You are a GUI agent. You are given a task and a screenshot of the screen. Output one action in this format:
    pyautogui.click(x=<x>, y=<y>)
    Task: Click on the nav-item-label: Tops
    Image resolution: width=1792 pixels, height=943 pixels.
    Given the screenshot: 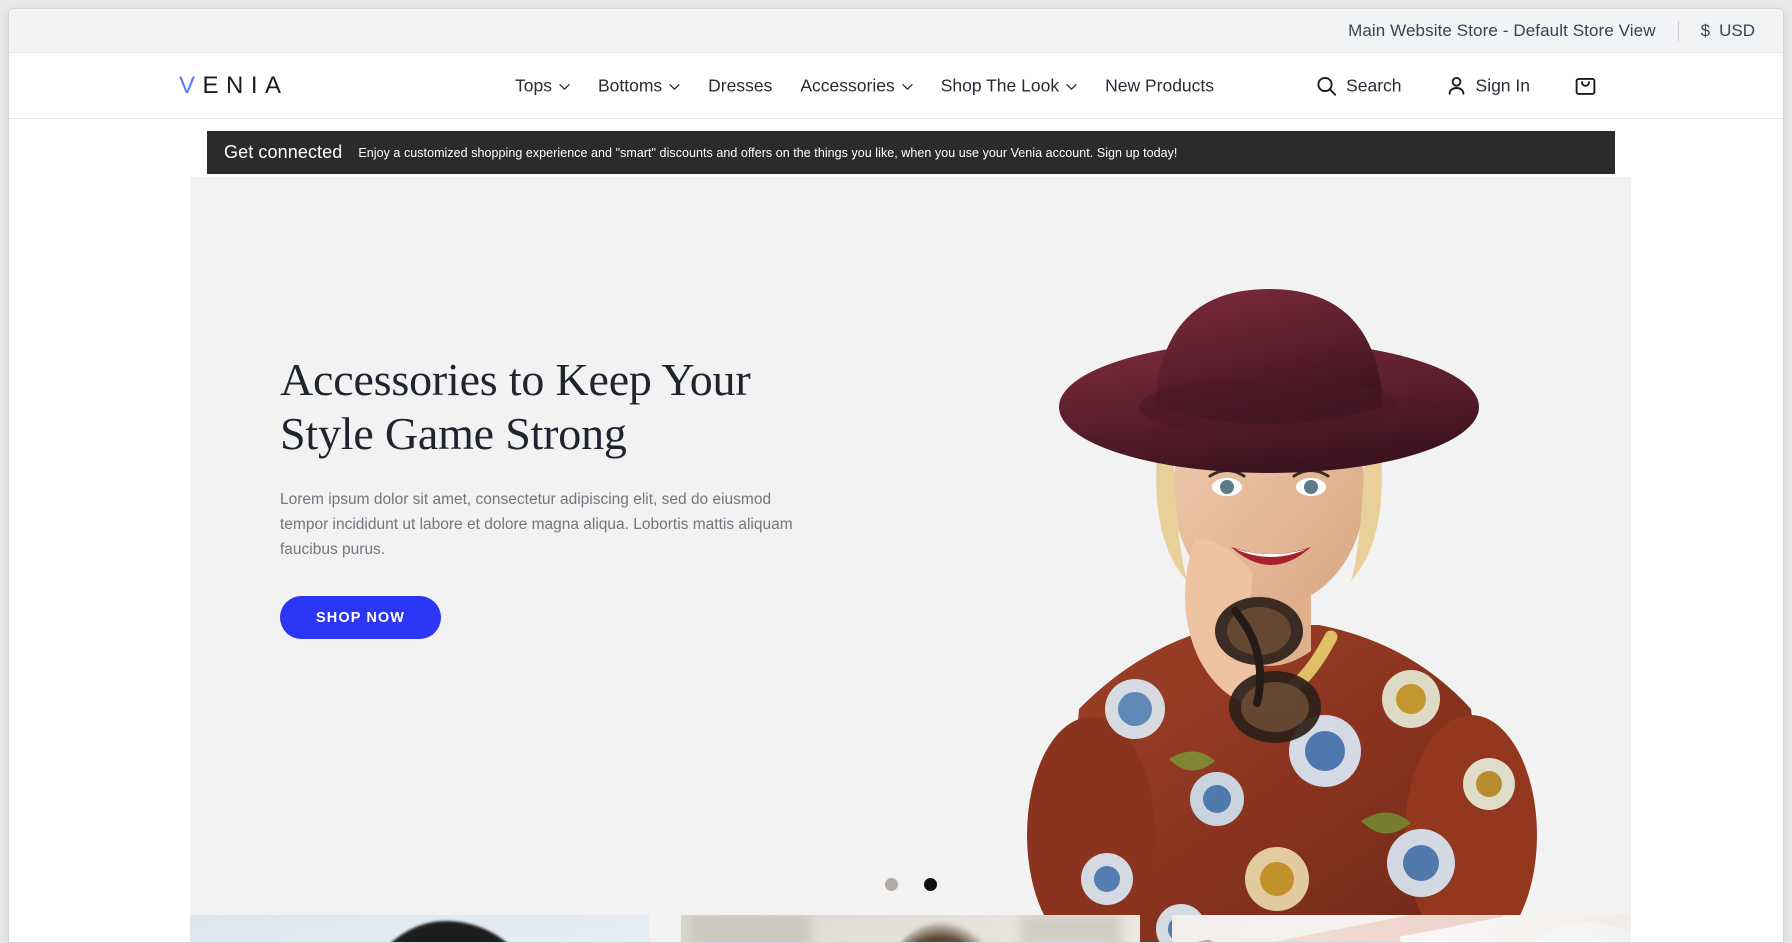 What is the action you would take?
    pyautogui.click(x=533, y=85)
    